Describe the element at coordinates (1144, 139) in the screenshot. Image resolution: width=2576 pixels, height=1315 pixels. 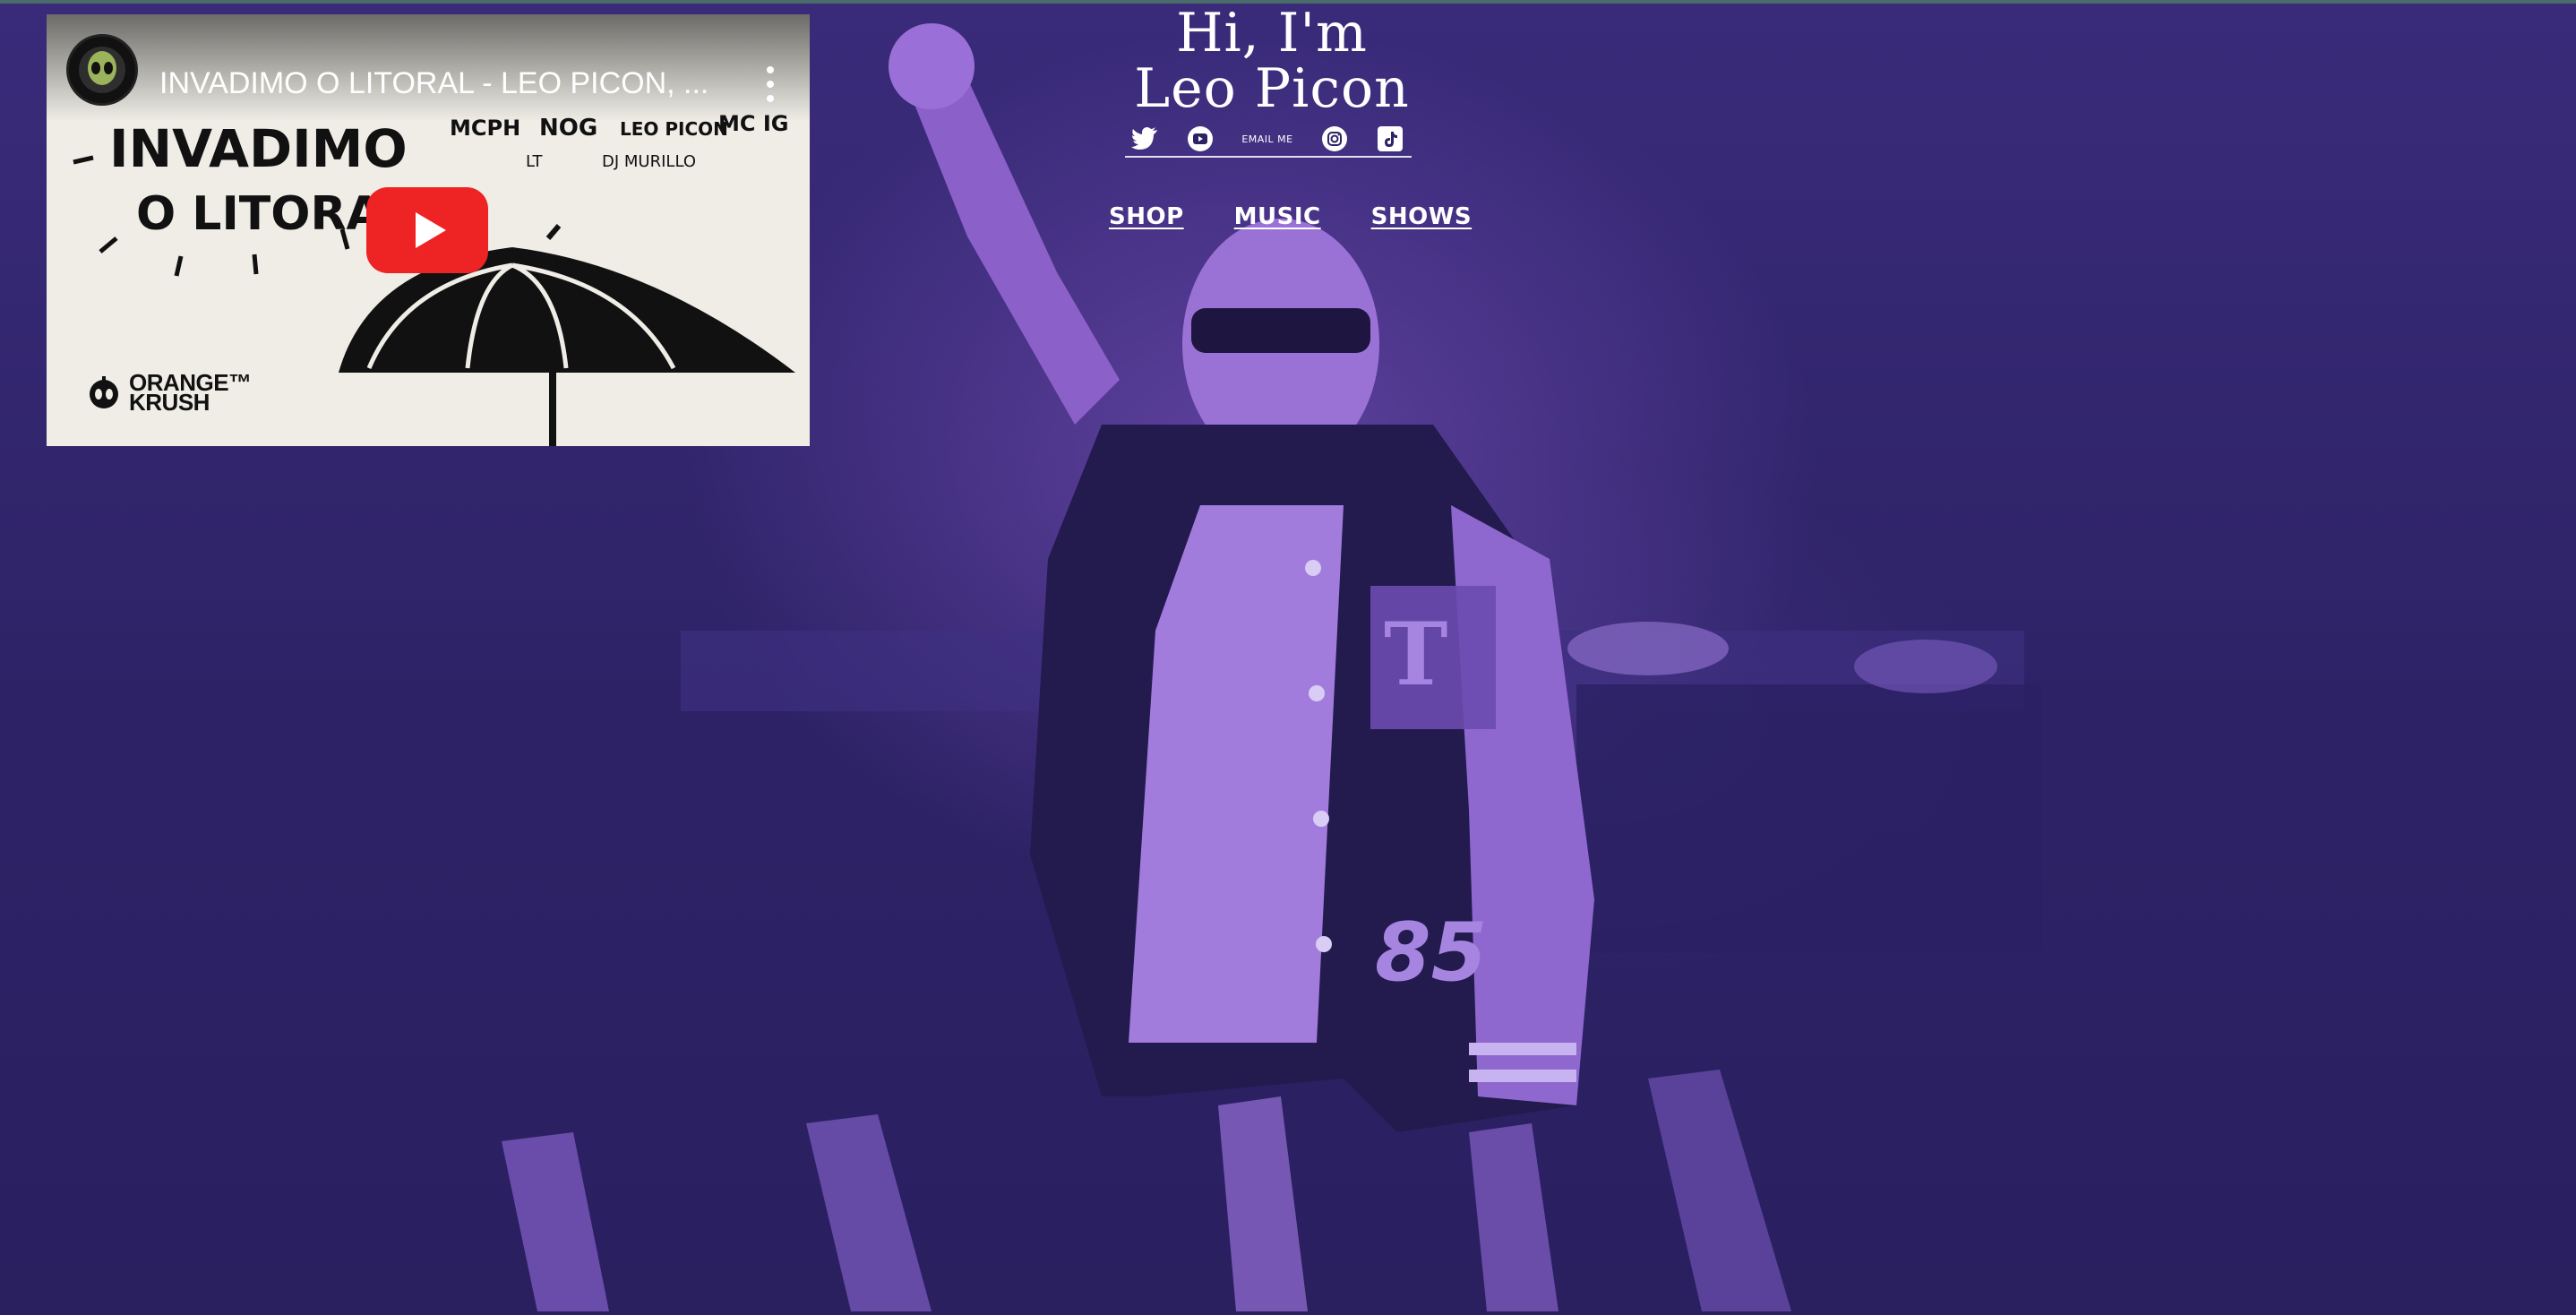
I see `twitter-icon` at that location.